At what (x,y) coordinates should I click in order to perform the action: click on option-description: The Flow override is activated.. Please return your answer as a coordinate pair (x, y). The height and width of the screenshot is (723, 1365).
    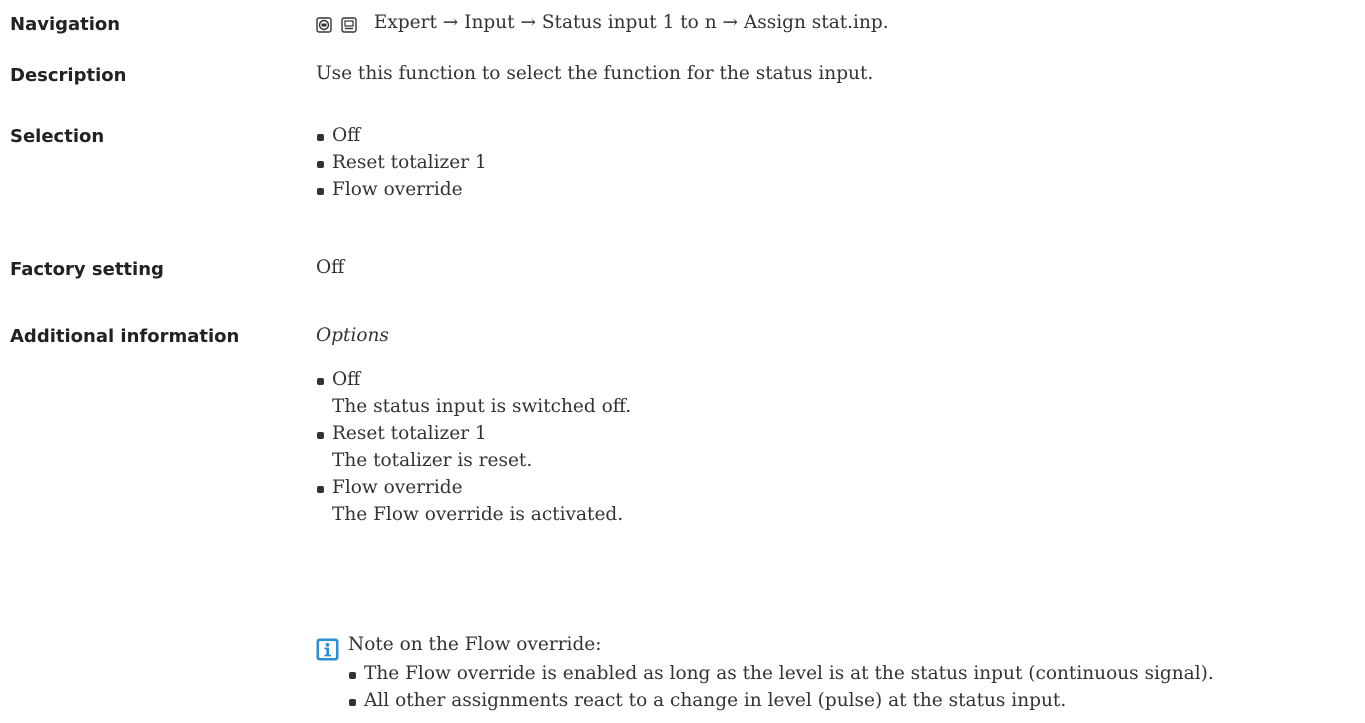
    Looking at the image, I should click on (478, 514).